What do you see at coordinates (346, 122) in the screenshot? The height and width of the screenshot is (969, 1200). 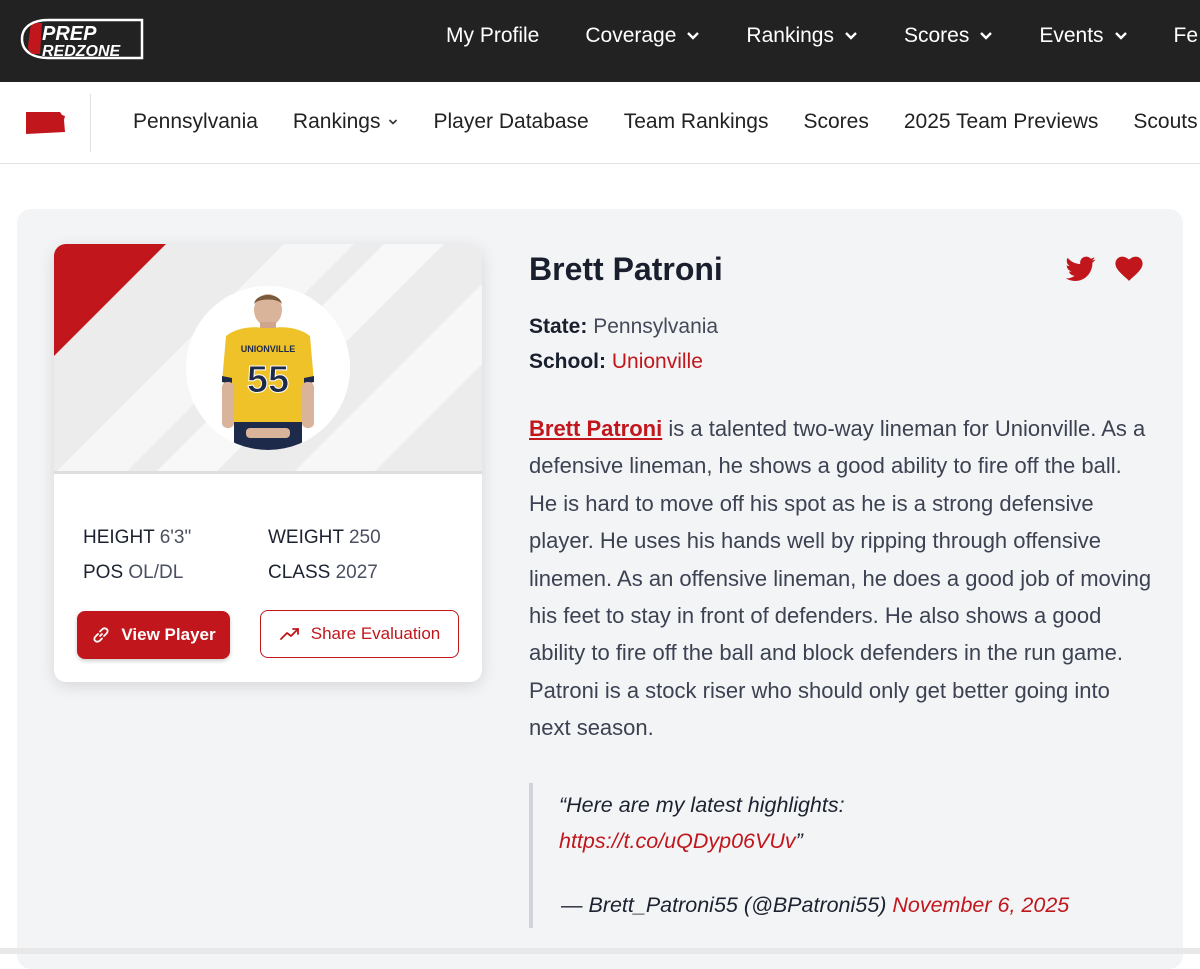 I see `subnav-rankings: Rankings` at bounding box center [346, 122].